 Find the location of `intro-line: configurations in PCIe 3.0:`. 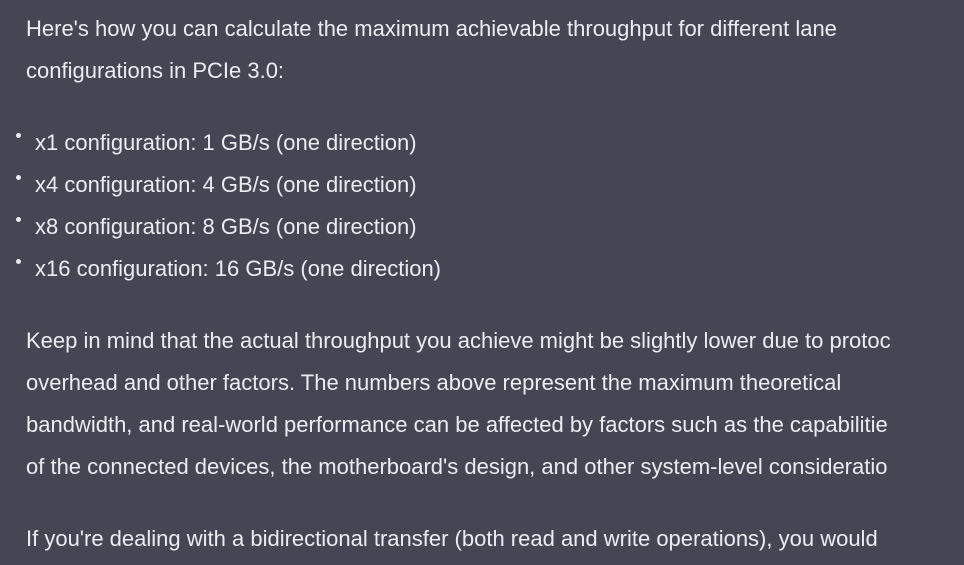

intro-line: configurations in PCIe 3.0: is located at coordinates (155, 70).